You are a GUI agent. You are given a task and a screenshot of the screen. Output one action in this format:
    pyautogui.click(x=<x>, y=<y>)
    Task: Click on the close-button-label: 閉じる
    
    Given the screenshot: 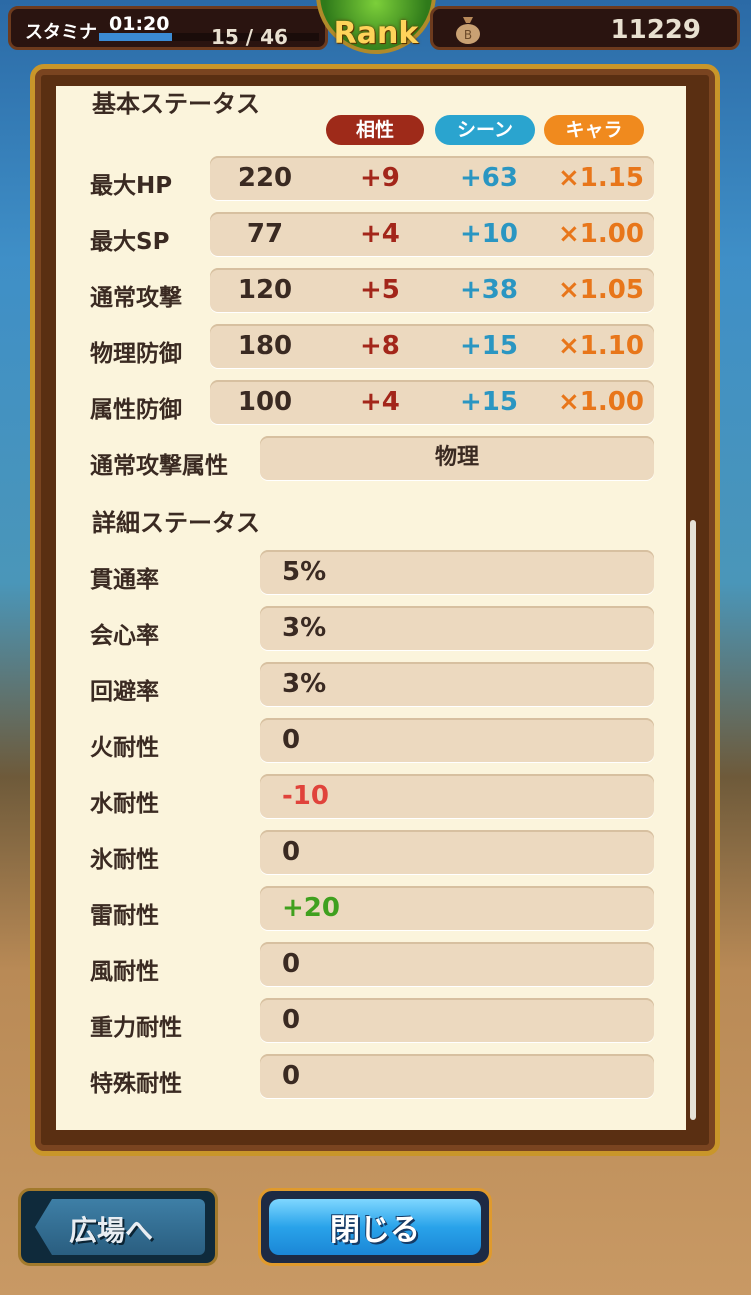 What is the action you would take?
    pyautogui.click(x=375, y=1230)
    